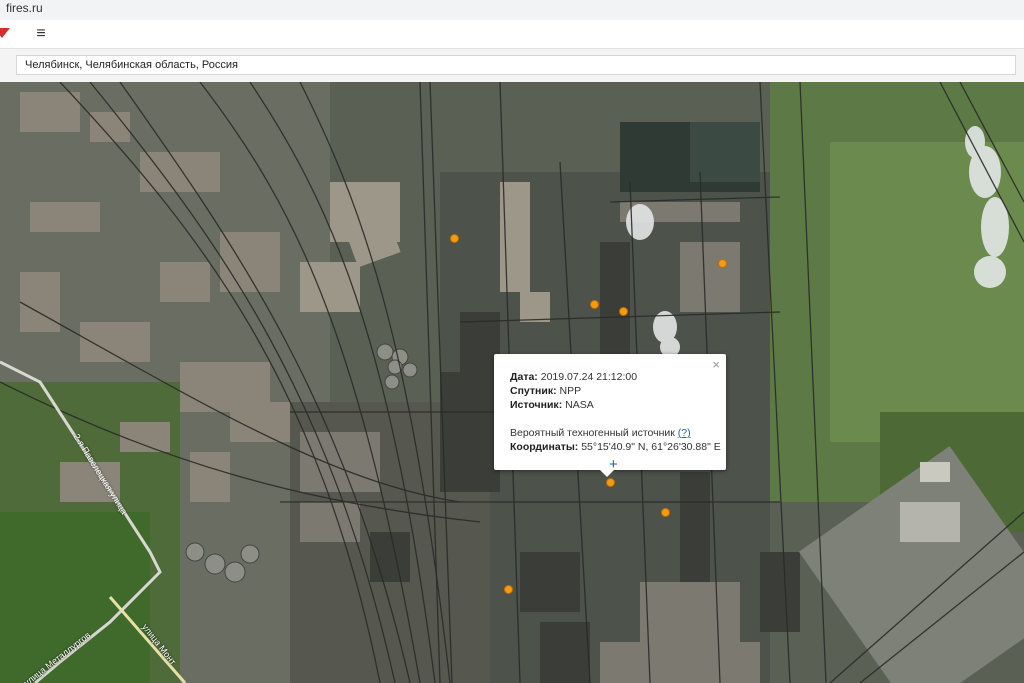  Describe the element at coordinates (516, 65) in the screenshot. I see `location-search-input` at that location.